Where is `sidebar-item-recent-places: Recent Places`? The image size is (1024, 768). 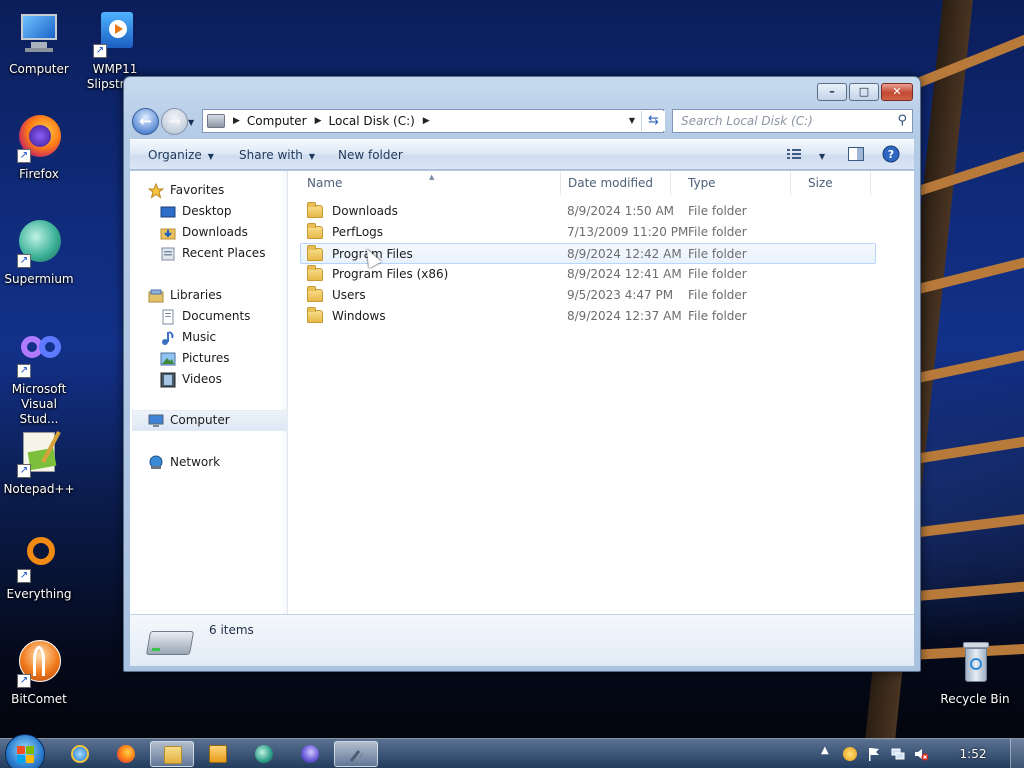 sidebar-item-recent-places: Recent Places is located at coordinates (212, 253).